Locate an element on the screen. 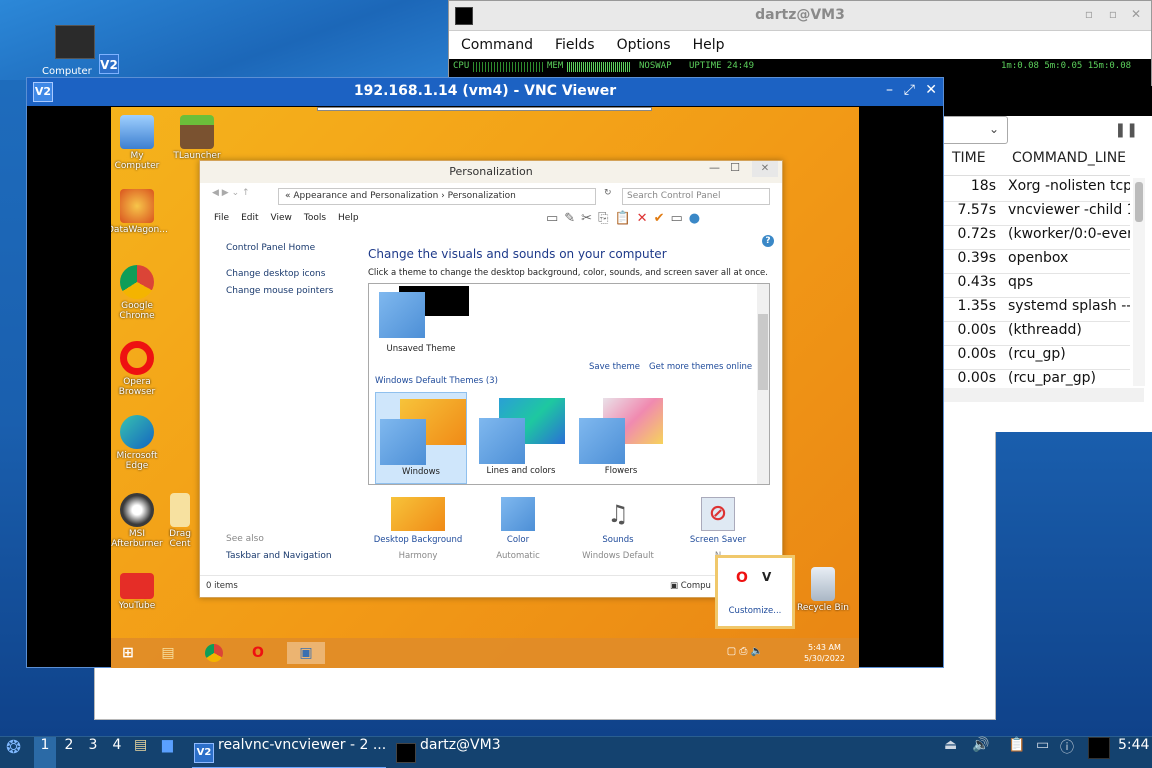 This screenshot has width=1152, height=768. notification-icon: ⓘ is located at coordinates (1070, 752).